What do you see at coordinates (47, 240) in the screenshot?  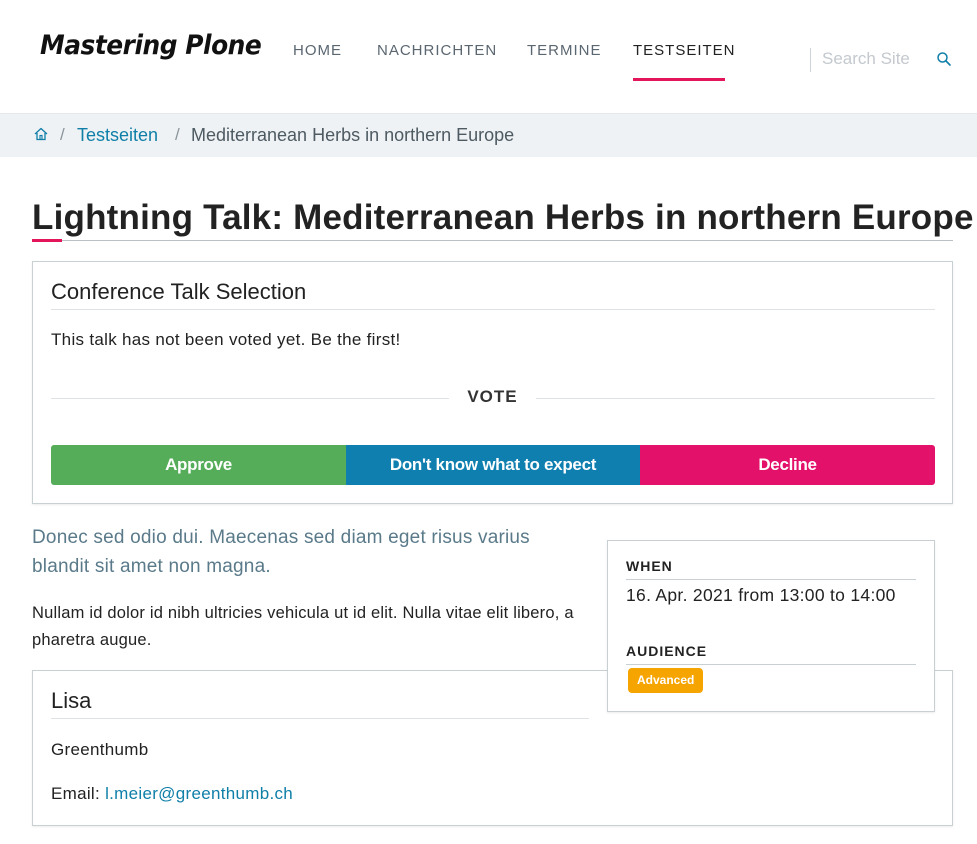 I see `title-accent-bar` at bounding box center [47, 240].